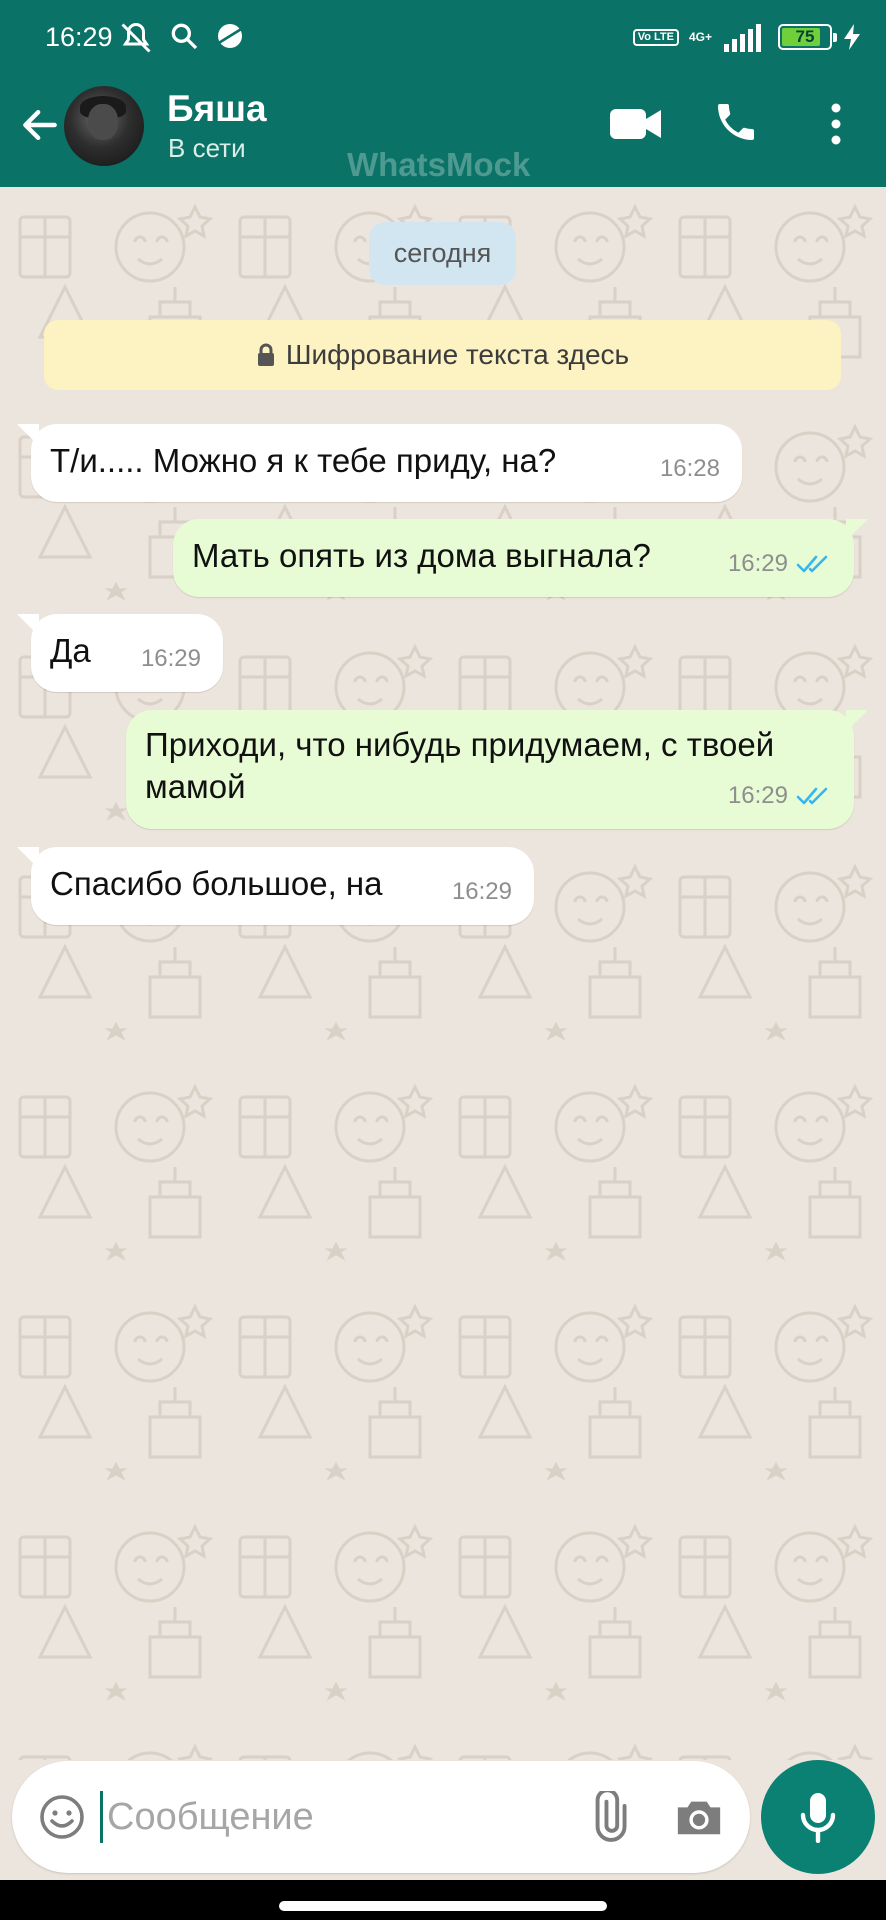  I want to click on encryption-notice: Шифрование текста здесь, so click(442, 355).